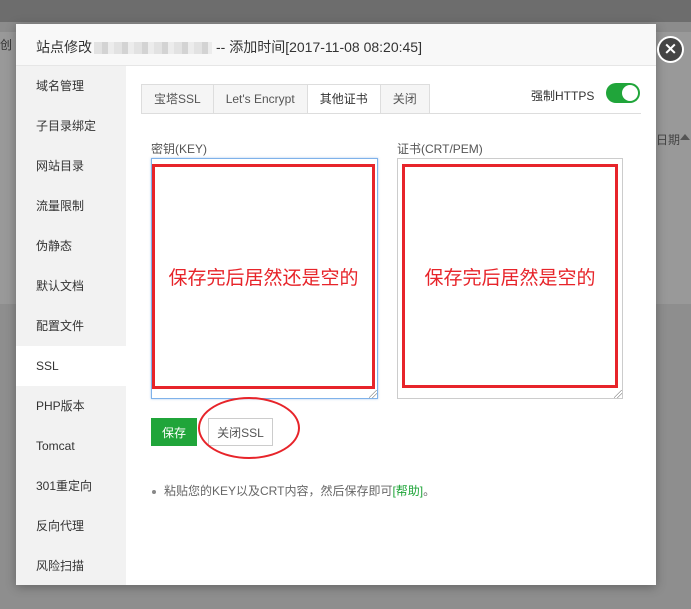 This screenshot has height=609, width=691. What do you see at coordinates (71, 206) in the screenshot?
I see `sidebar-item-traffic-limit: 流量限制` at bounding box center [71, 206].